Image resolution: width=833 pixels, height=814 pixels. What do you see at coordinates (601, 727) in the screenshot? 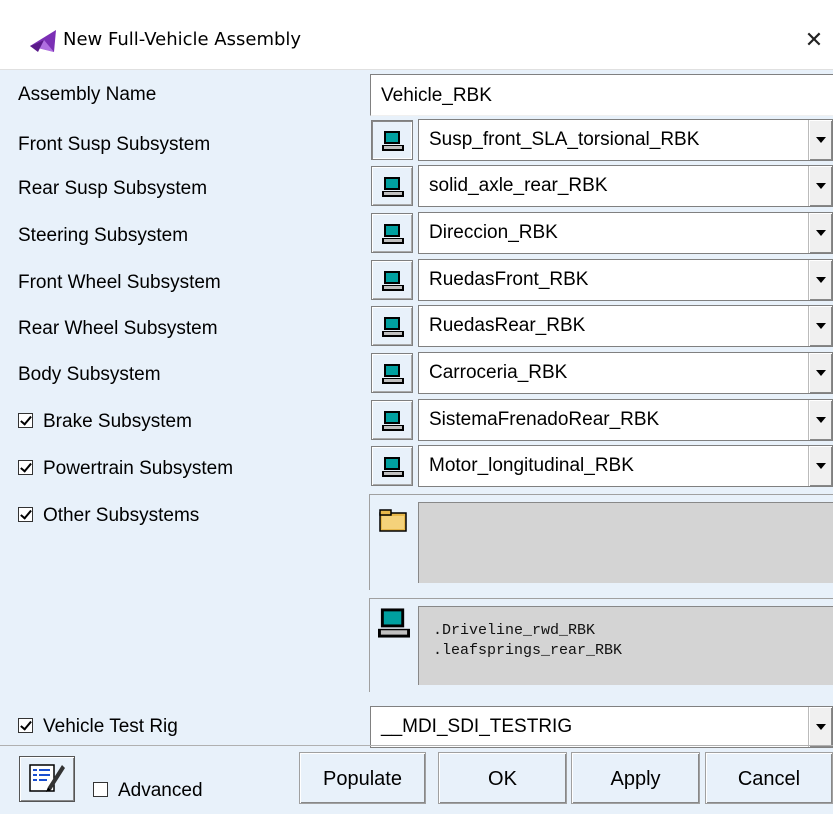
I see `test-rig-combo: __MDI_SDI_TESTRIG` at bounding box center [601, 727].